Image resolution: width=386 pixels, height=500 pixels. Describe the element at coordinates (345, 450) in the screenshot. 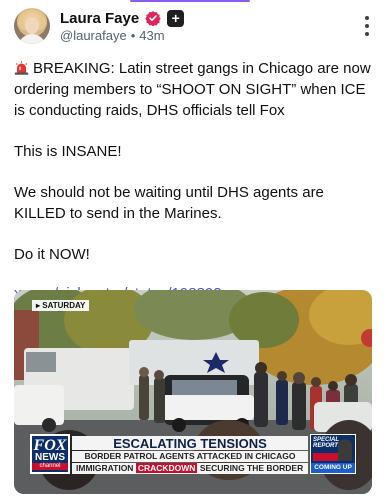

I see `special-report-portrait` at that location.